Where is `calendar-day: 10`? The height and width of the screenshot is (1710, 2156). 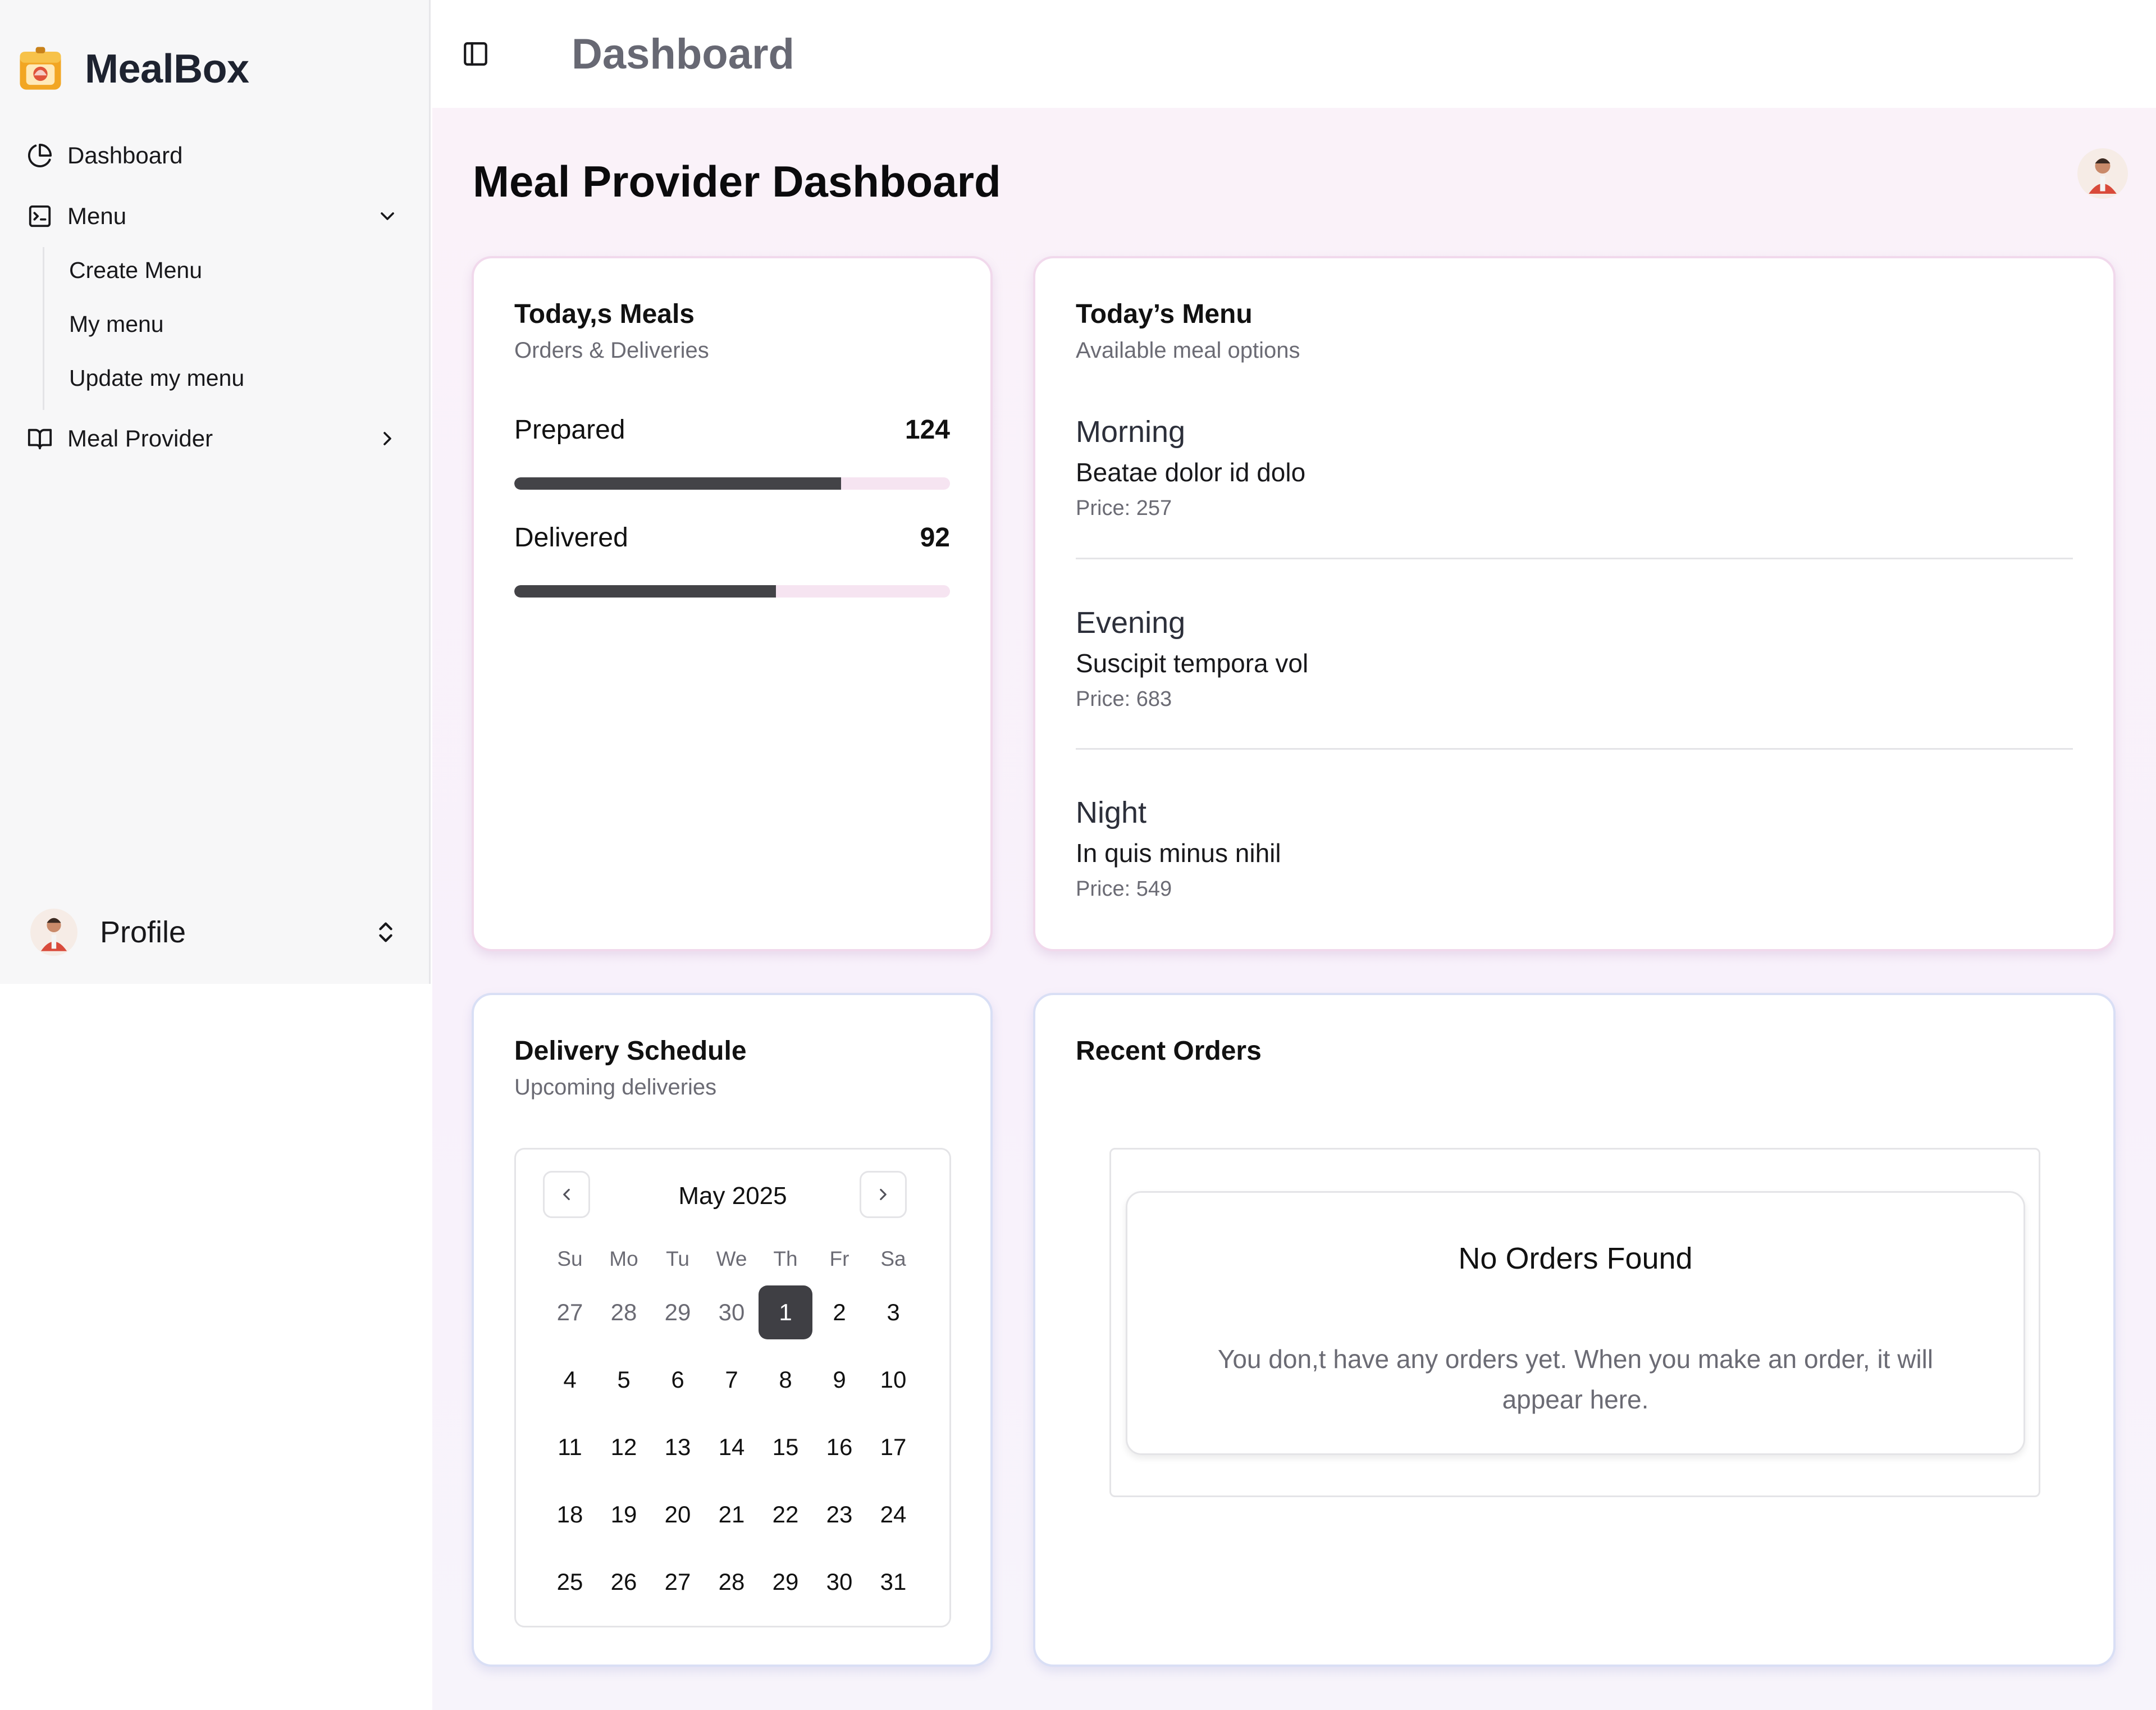
calendar-day: 10 is located at coordinates (893, 1380).